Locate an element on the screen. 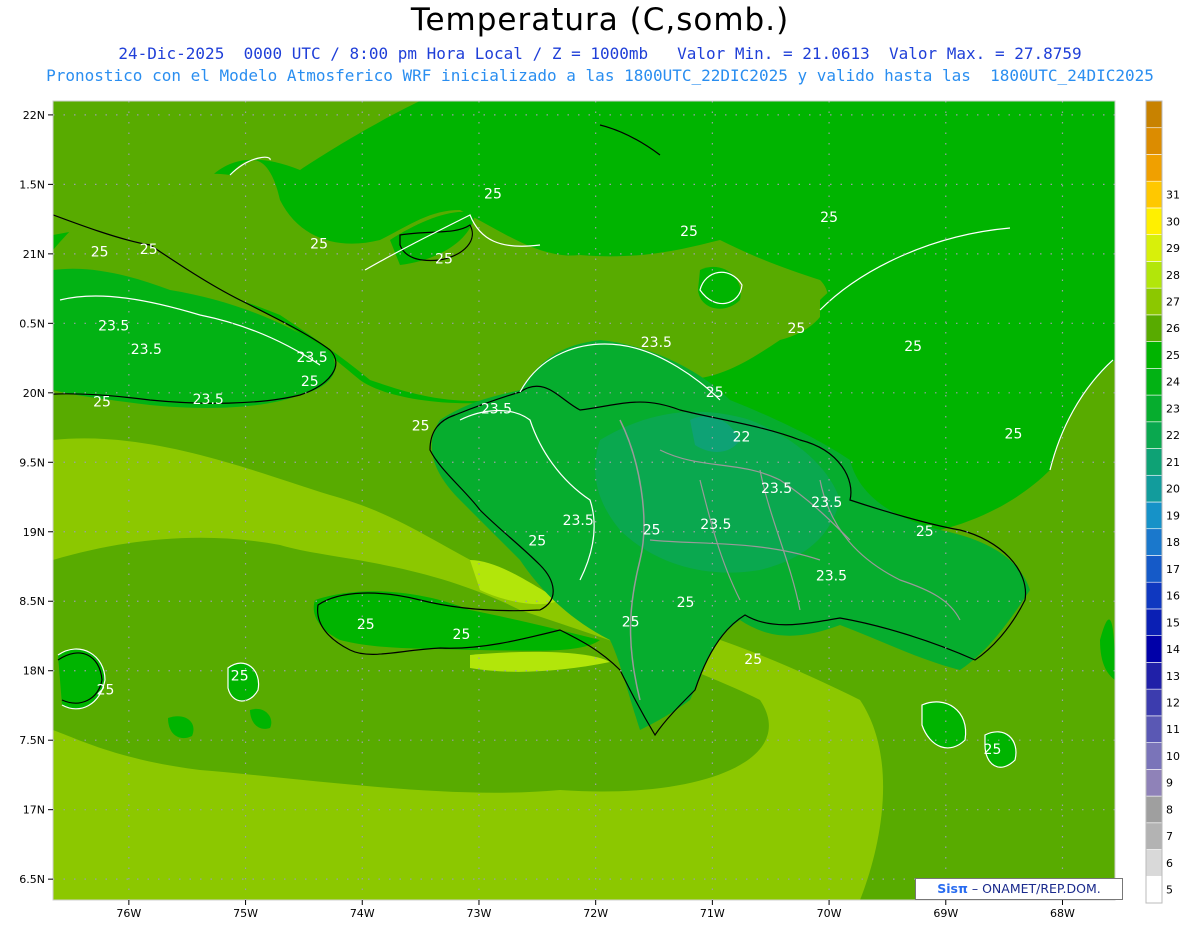 This screenshot has width=1200, height=927. credit-text: – ONAMET/REP.DOM. is located at coordinates (1036, 888).